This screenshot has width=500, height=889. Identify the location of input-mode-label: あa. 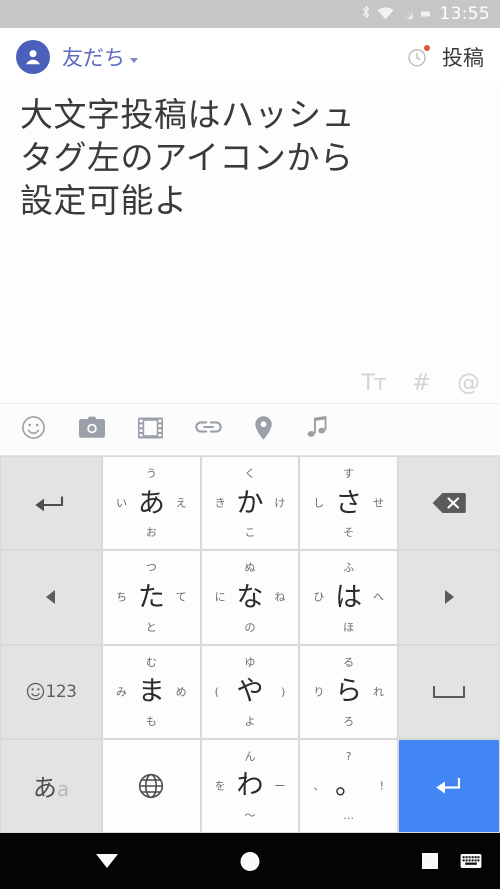
(51, 788).